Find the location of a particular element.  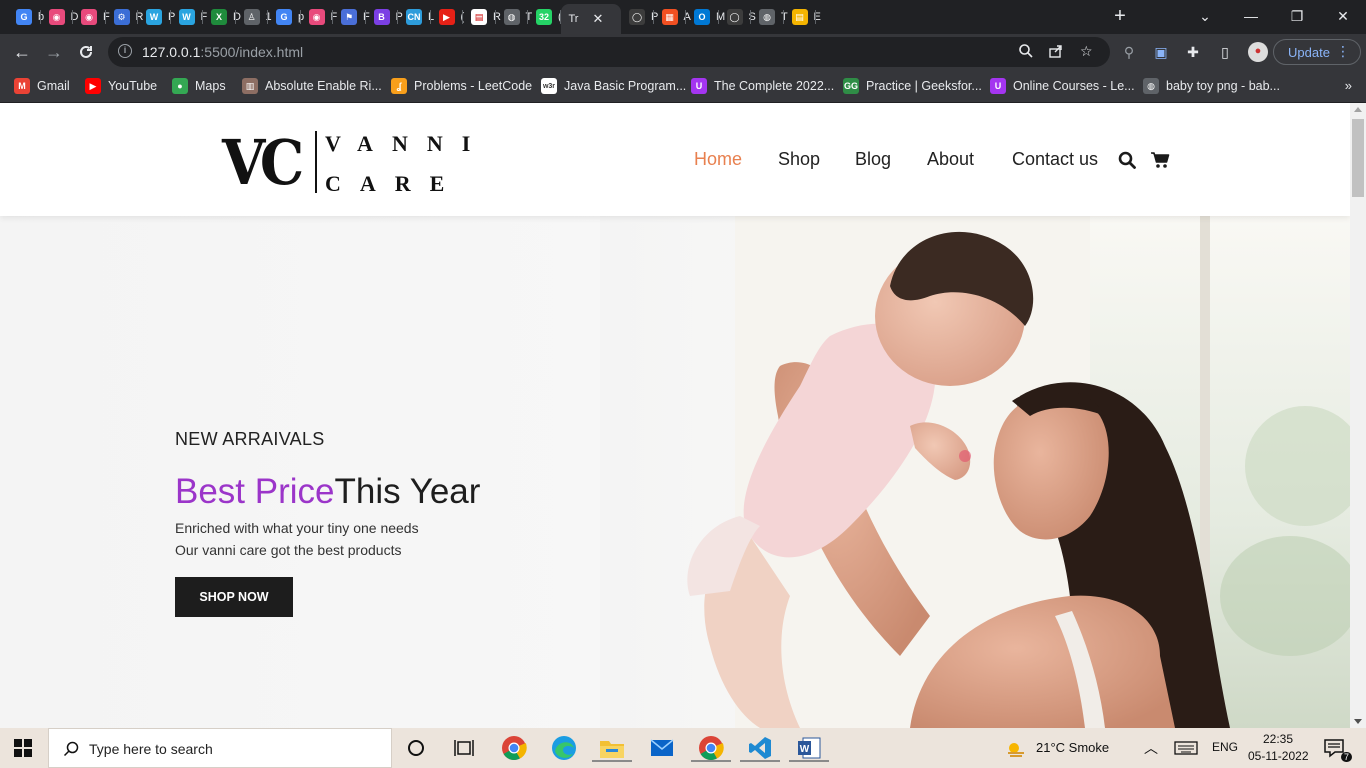

site-logo: VC VANNI CARE is located at coordinates (346, 162).